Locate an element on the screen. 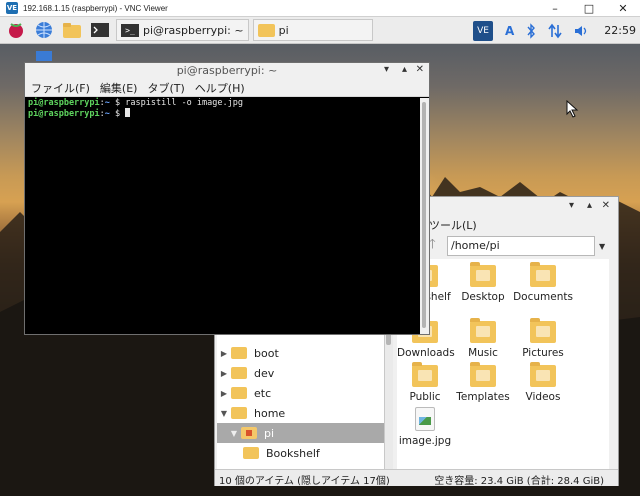 The image size is (640, 496). grid-item-videos: Videos is located at coordinates (543, 382).